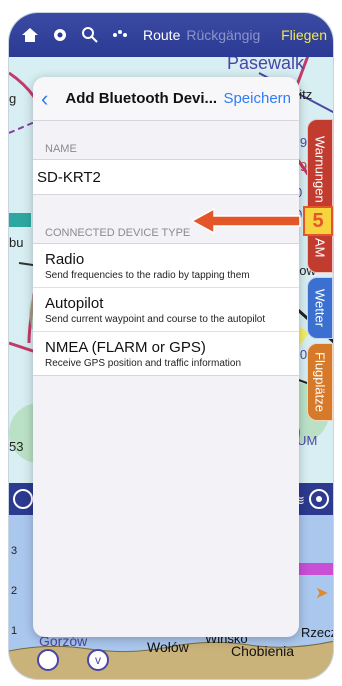 This screenshot has height=686, width=342. I want to click on map-label-left: 53, so click(16, 446).